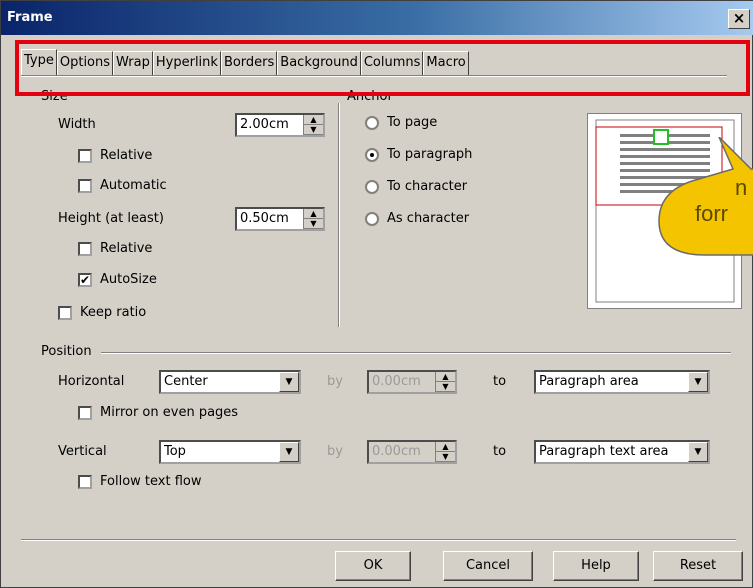 This screenshot has height=588, width=753. What do you see at coordinates (741, 187) in the screenshot?
I see `tooltip-line-1: n` at bounding box center [741, 187].